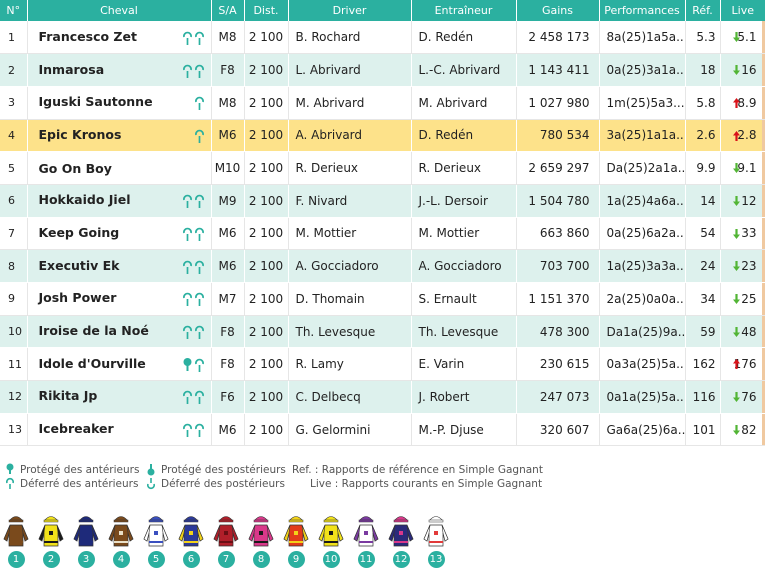 Image resolution: width=765 pixels, height=588 pixels. I want to click on horse-name-link: Executiv Ek, so click(79, 265).